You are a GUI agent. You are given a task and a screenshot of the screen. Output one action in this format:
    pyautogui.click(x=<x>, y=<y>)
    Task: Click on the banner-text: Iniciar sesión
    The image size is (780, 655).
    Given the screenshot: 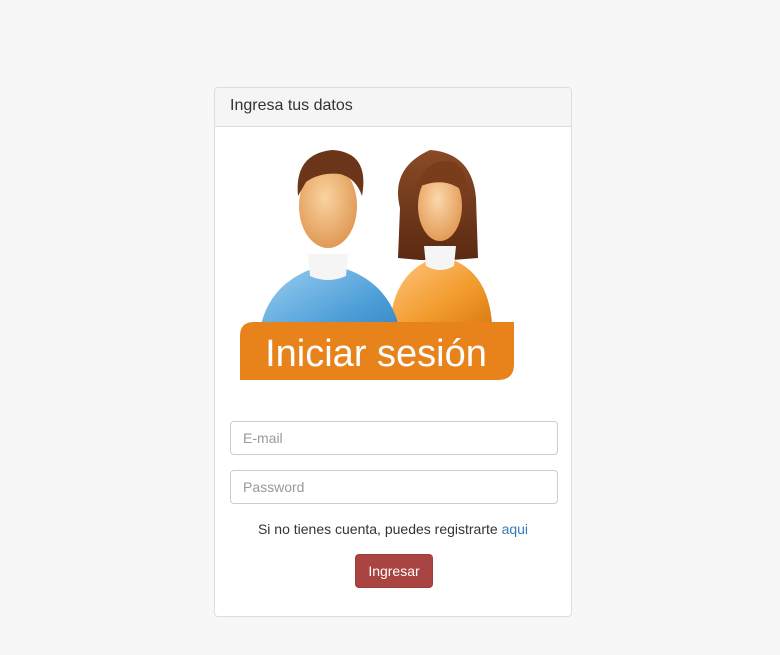 What is the action you would take?
    pyautogui.click(x=376, y=354)
    